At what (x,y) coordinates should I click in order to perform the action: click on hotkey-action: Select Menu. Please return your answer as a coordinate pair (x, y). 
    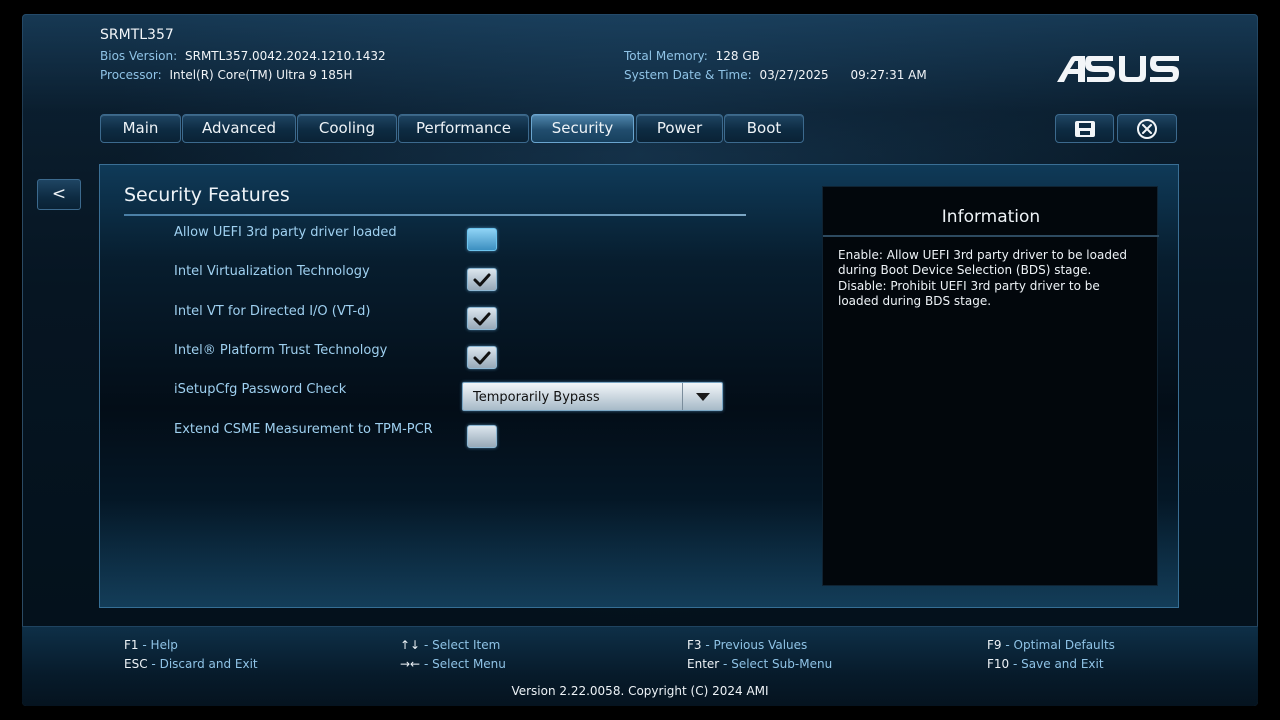
    Looking at the image, I should click on (469, 664).